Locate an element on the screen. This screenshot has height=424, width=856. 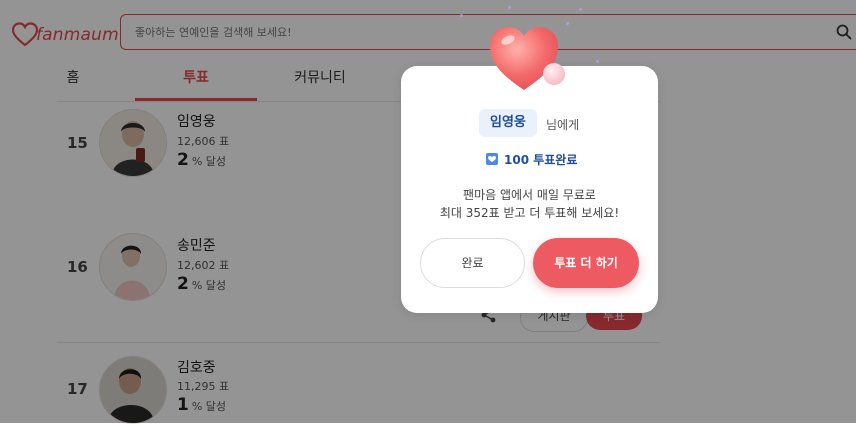
vote-more-button: 투표 더 하기 is located at coordinates (586, 263).